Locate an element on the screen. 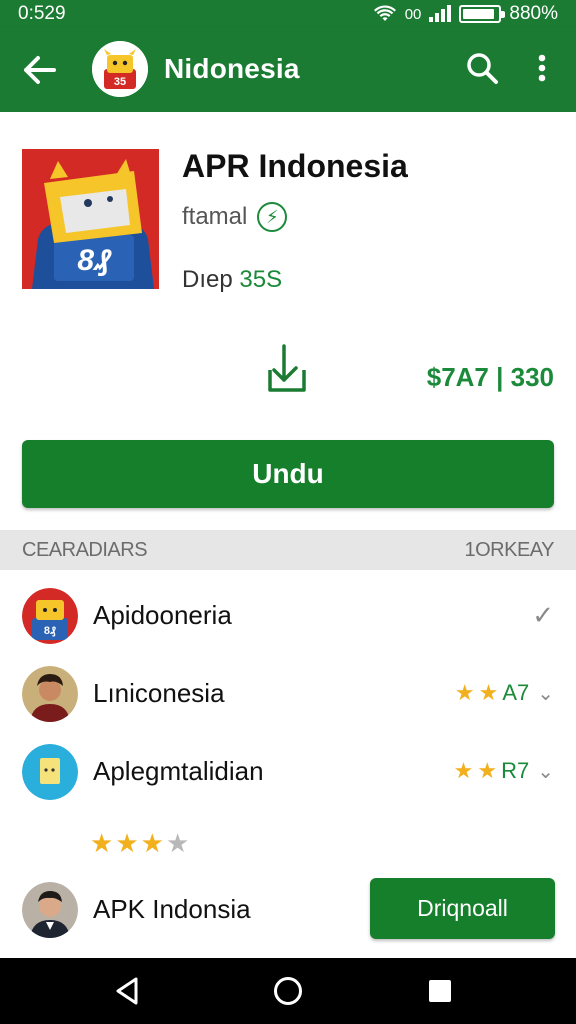 Image resolution: width=576 pixels, height=1024 pixels. network-type-text: 00 is located at coordinates (413, 14).